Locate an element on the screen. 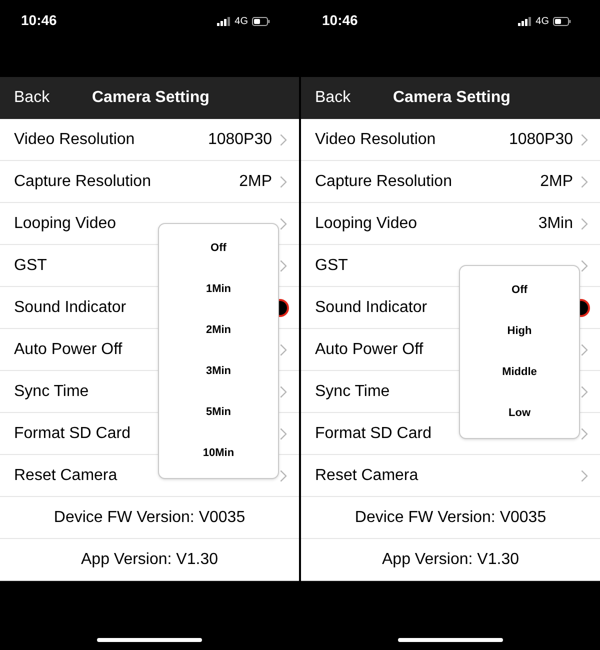  popup-option: Middle is located at coordinates (519, 372).